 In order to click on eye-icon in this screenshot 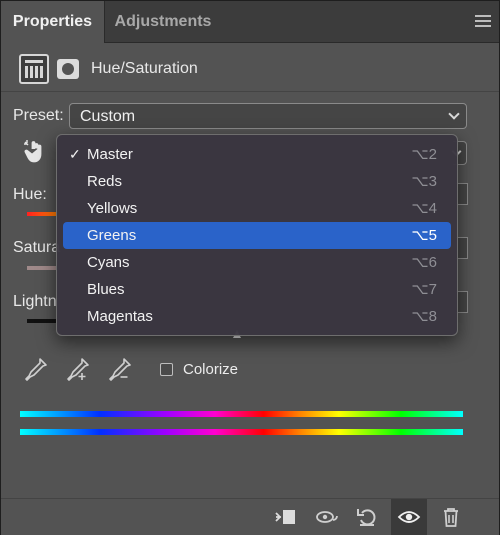, I will do `click(409, 517)`.